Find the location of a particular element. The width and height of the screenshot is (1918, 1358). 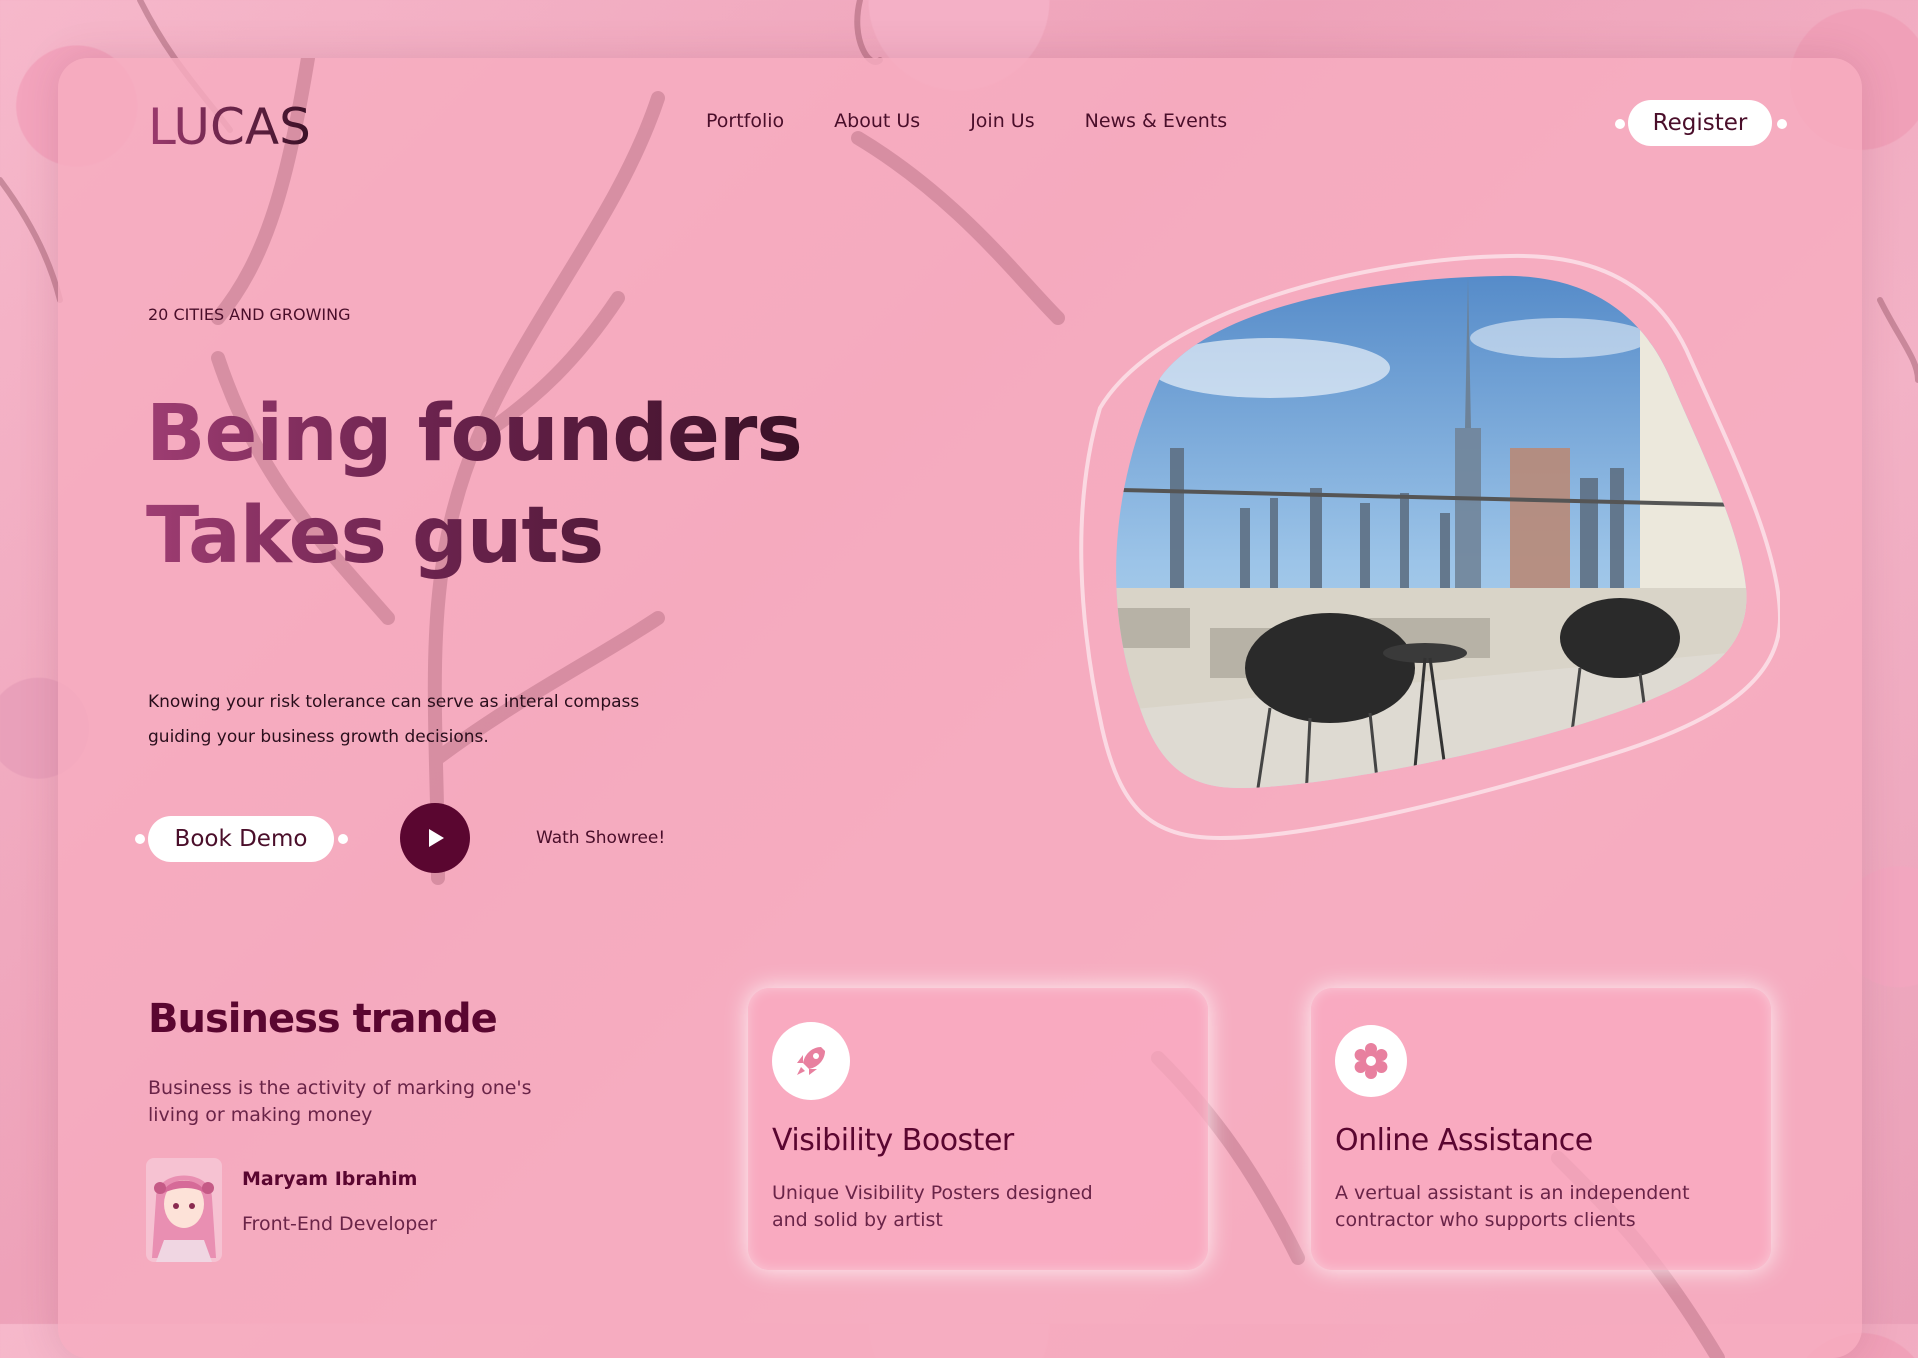

hero-title: Being founders Takes guts is located at coordinates (474, 485).